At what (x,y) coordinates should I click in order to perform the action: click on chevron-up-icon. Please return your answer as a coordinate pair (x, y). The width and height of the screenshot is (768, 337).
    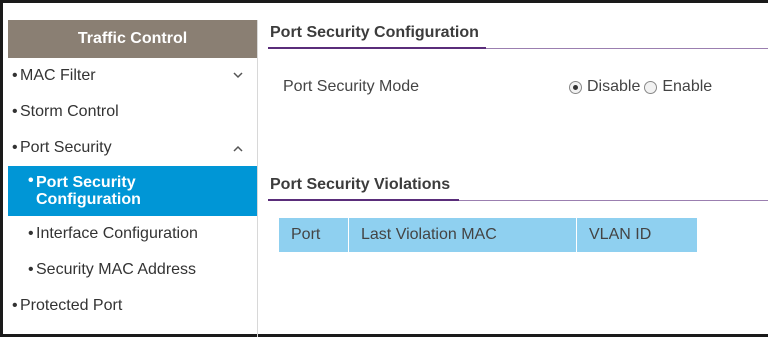
    Looking at the image, I should click on (238, 149).